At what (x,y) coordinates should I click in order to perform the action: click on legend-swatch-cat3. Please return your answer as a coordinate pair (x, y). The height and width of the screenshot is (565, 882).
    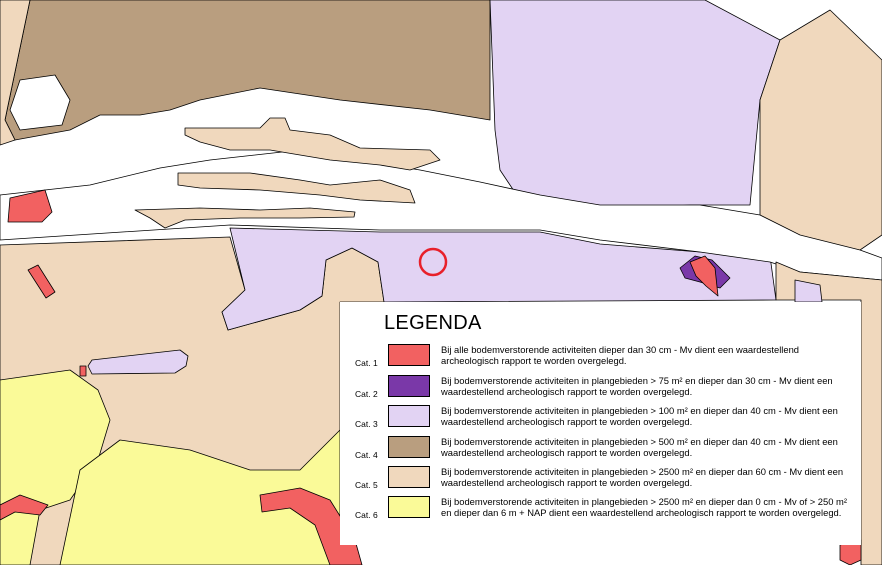
    Looking at the image, I should click on (409, 416).